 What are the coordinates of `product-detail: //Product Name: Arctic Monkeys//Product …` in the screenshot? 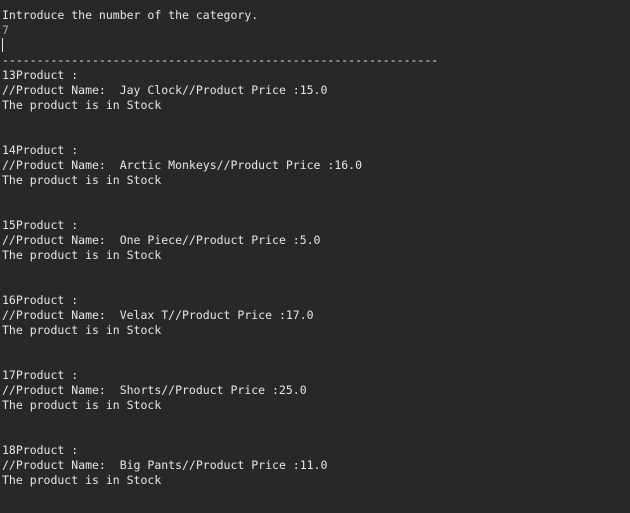 It's located at (182, 165).